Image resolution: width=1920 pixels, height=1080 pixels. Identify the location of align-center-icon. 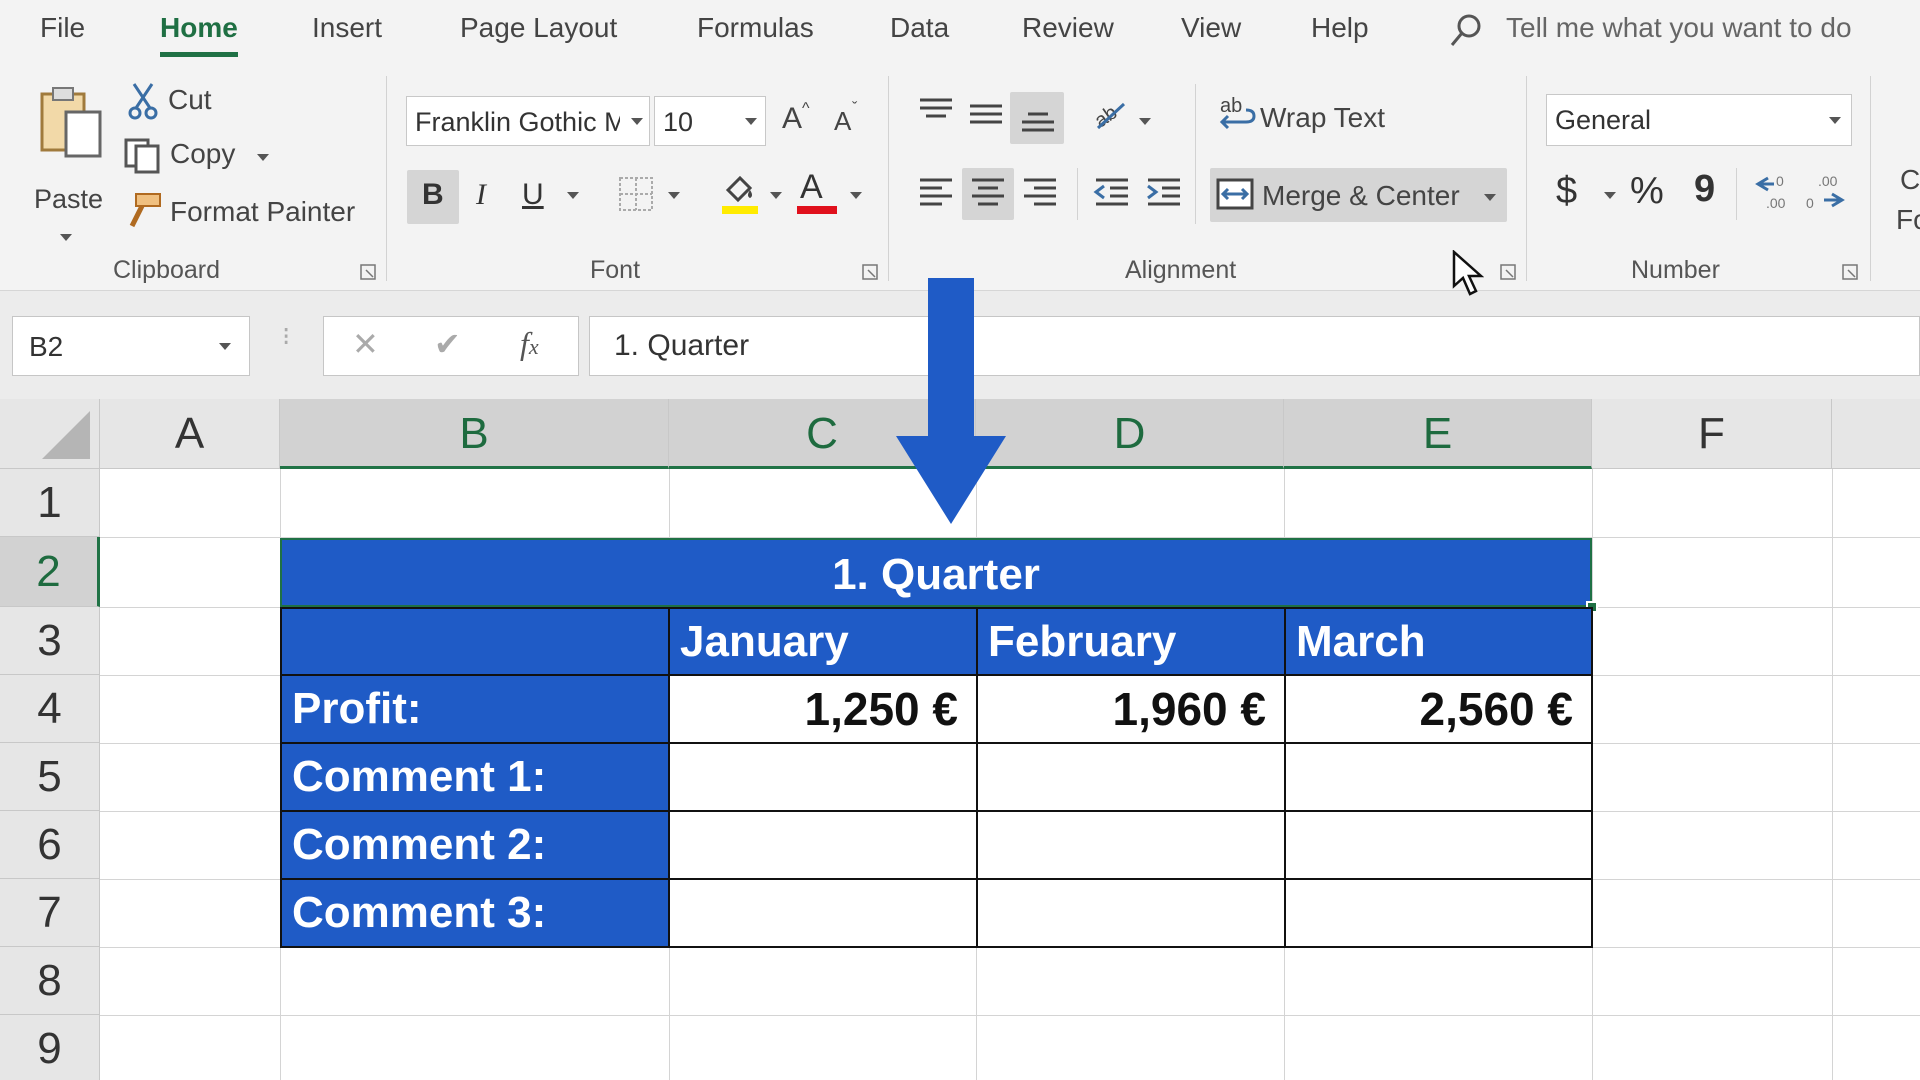
(988, 192).